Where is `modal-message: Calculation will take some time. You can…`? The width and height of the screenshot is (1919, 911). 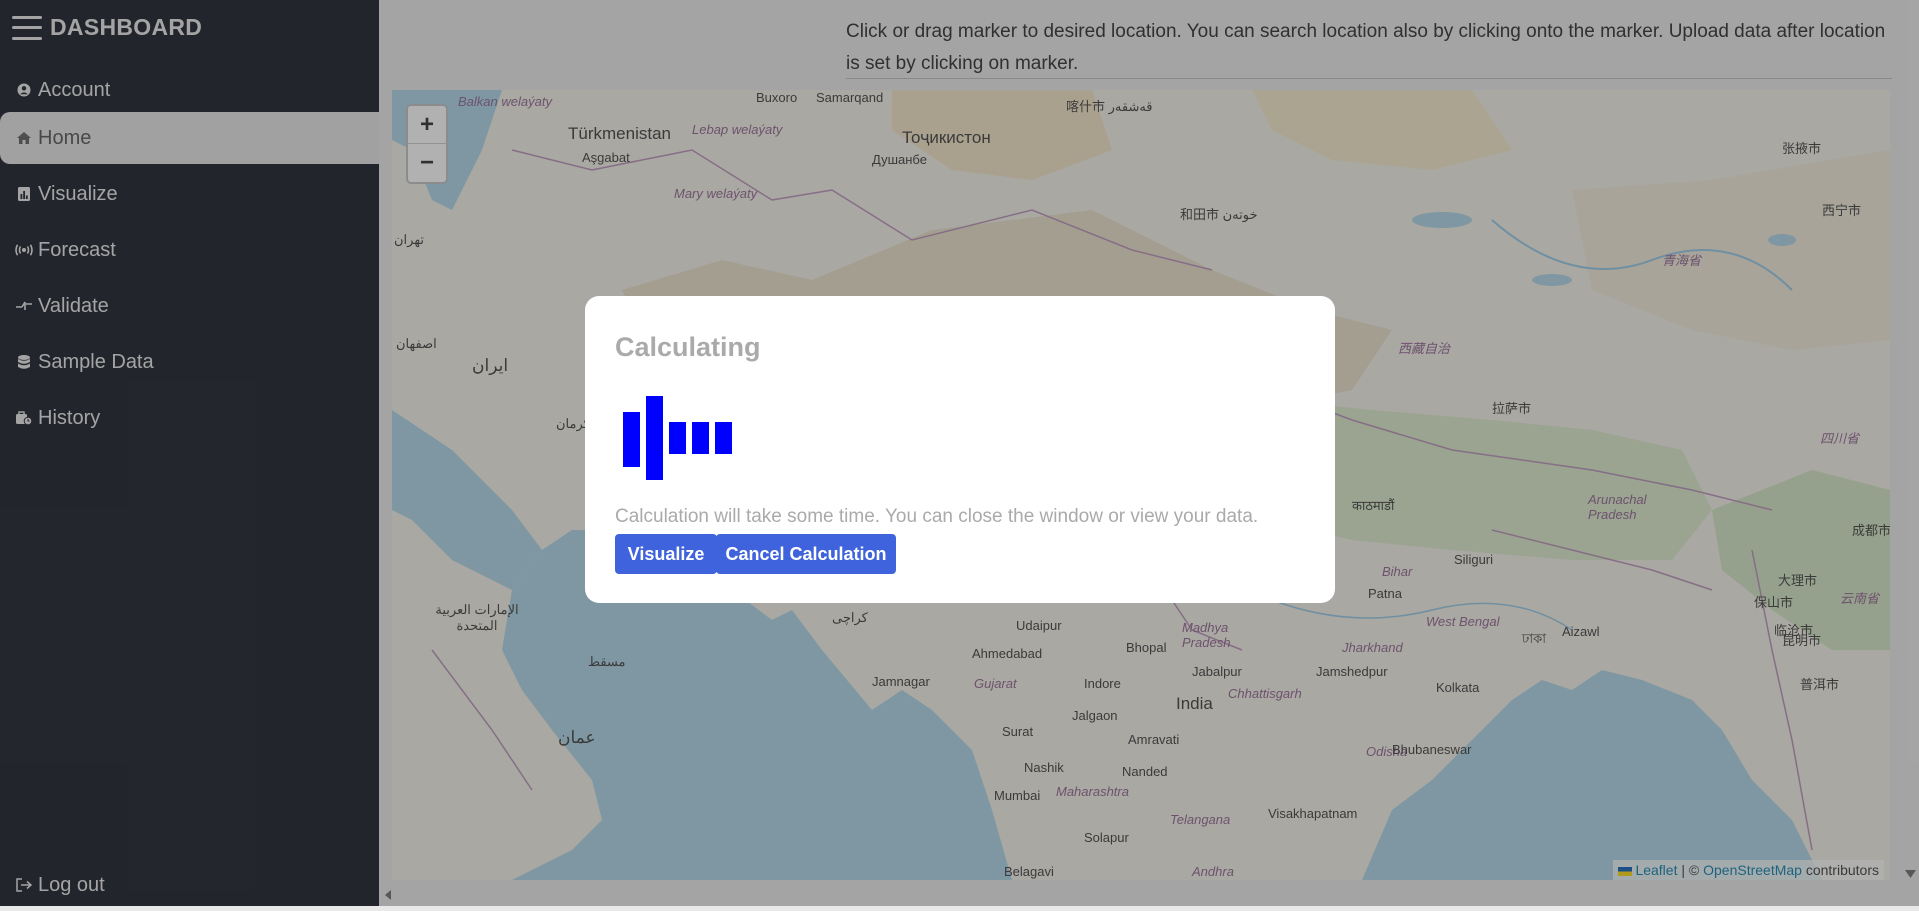
modal-message: Calculation will take some time. You can… is located at coordinates (937, 516).